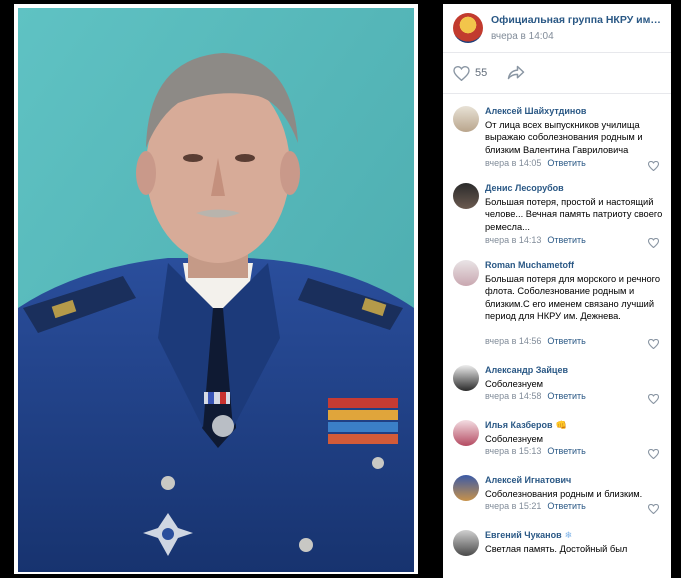 The image size is (681, 578). Describe the element at coordinates (513, 451) in the screenshot. I see `comment-time: вчера в 15:13` at that location.